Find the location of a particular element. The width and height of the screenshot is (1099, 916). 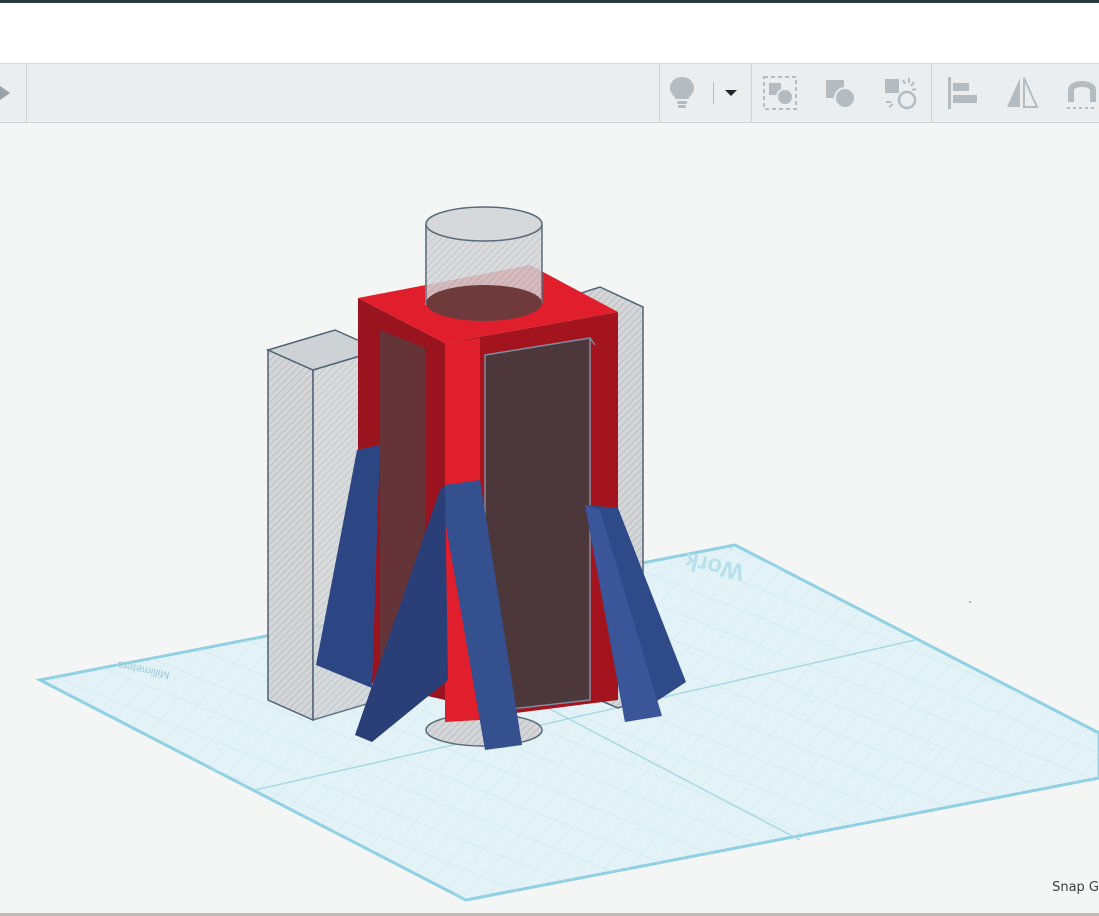

ungroup-icon is located at coordinates (841, 94).